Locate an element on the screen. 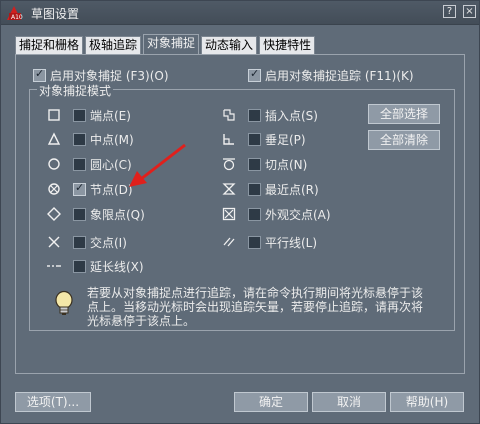  close-icon: × is located at coordinates (469, 11).